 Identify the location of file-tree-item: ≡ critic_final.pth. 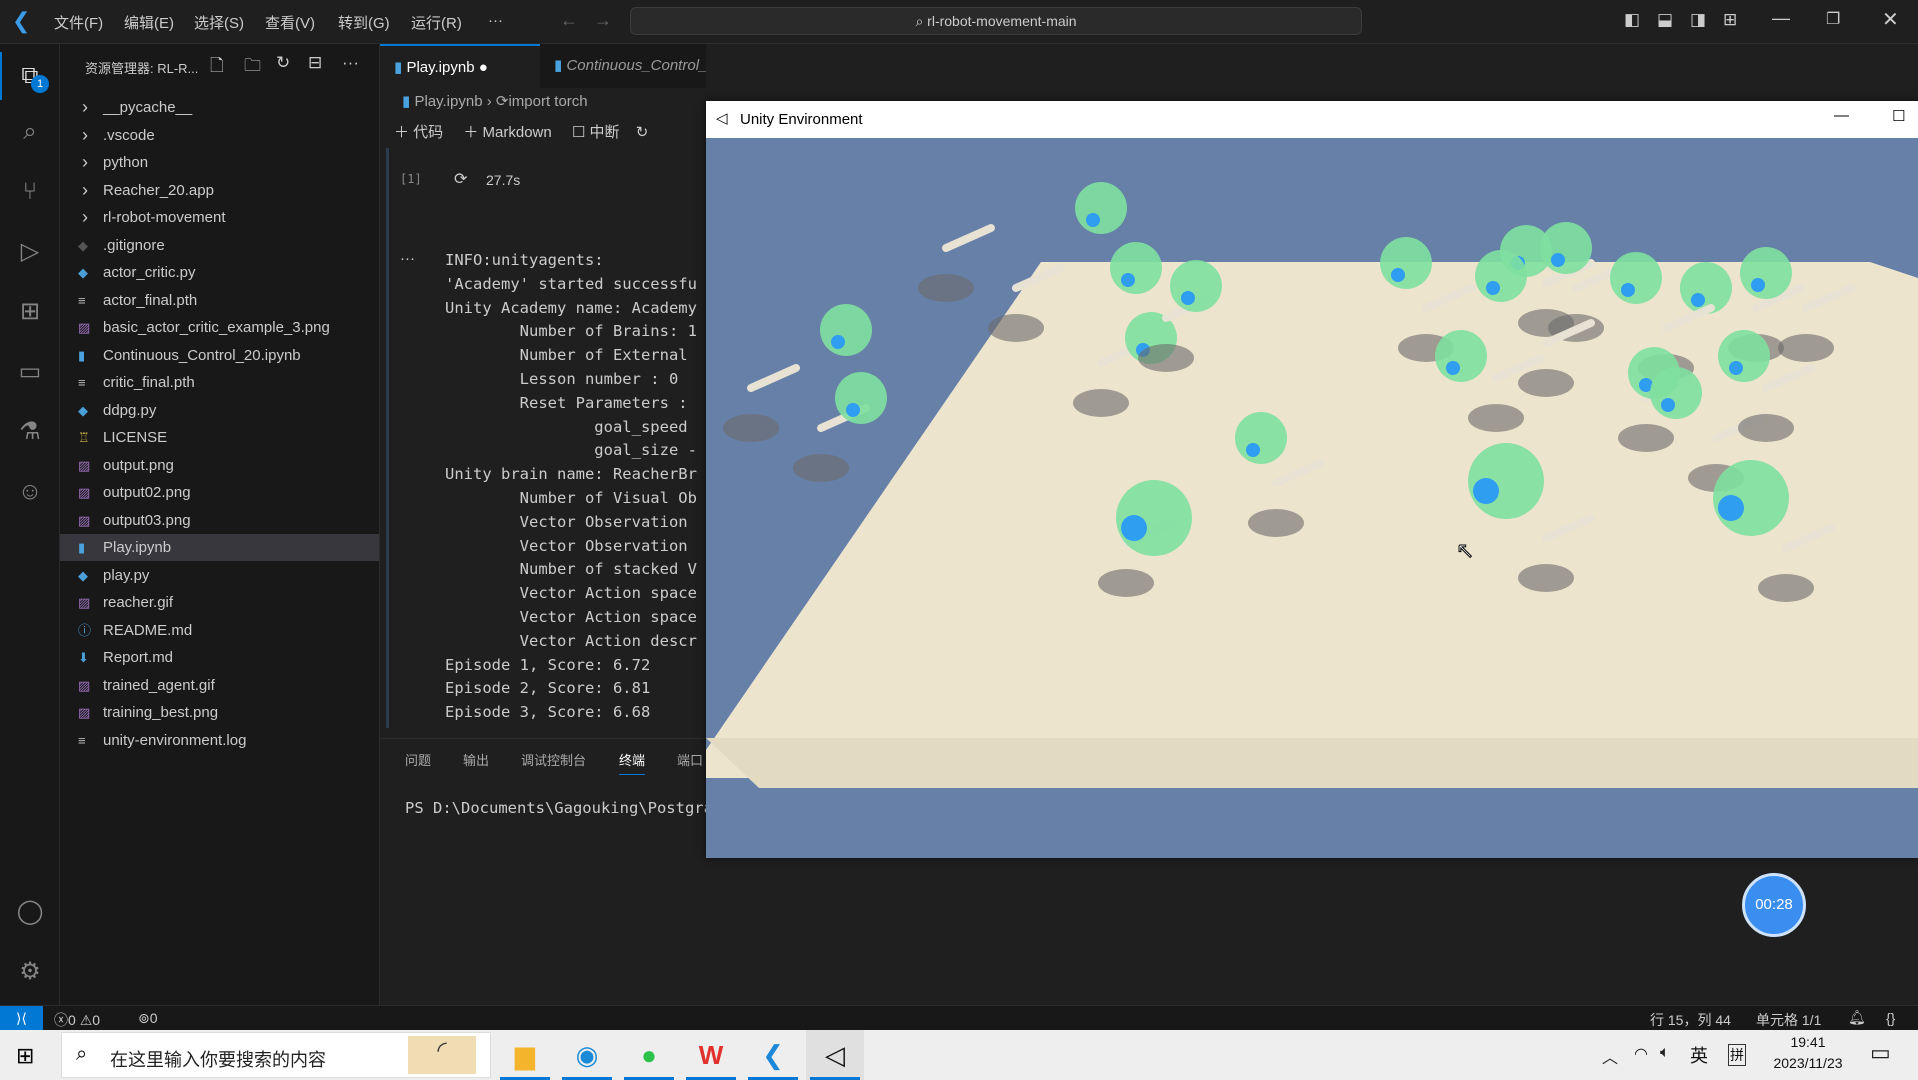
(219, 382).